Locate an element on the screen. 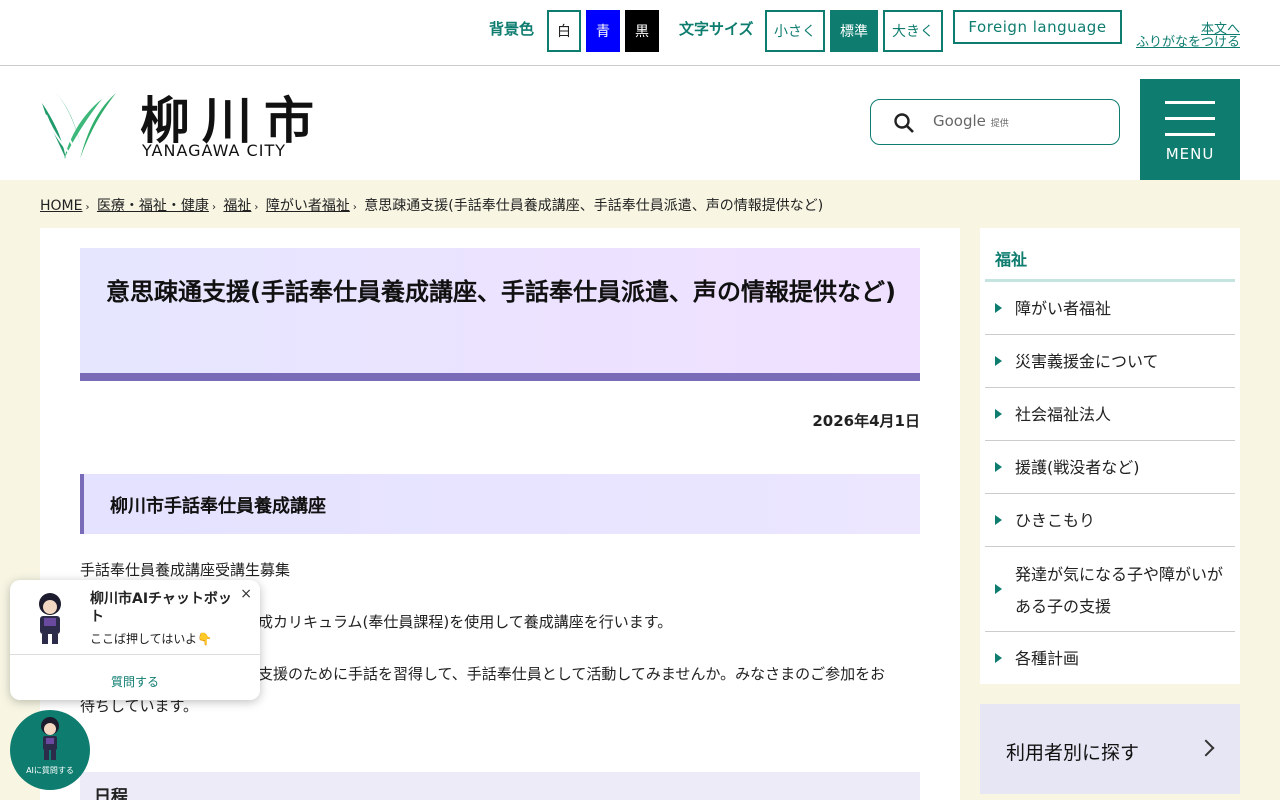 The height and width of the screenshot is (800, 1280). bg-white-button: 白 is located at coordinates (564, 31).